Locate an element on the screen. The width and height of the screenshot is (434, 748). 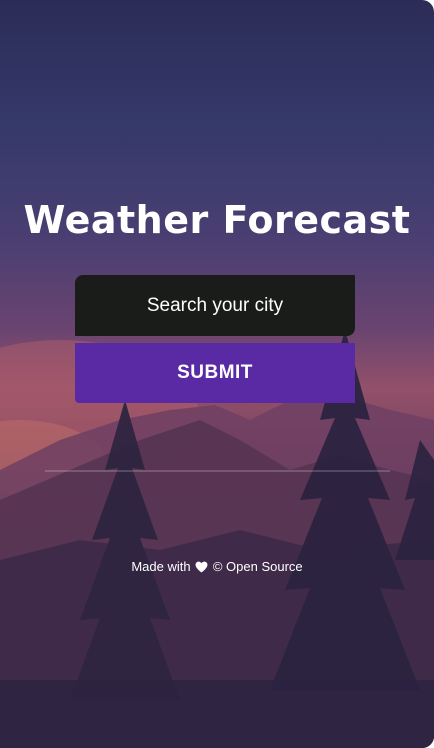
footer: Made with © Open Source is located at coordinates (217, 566).